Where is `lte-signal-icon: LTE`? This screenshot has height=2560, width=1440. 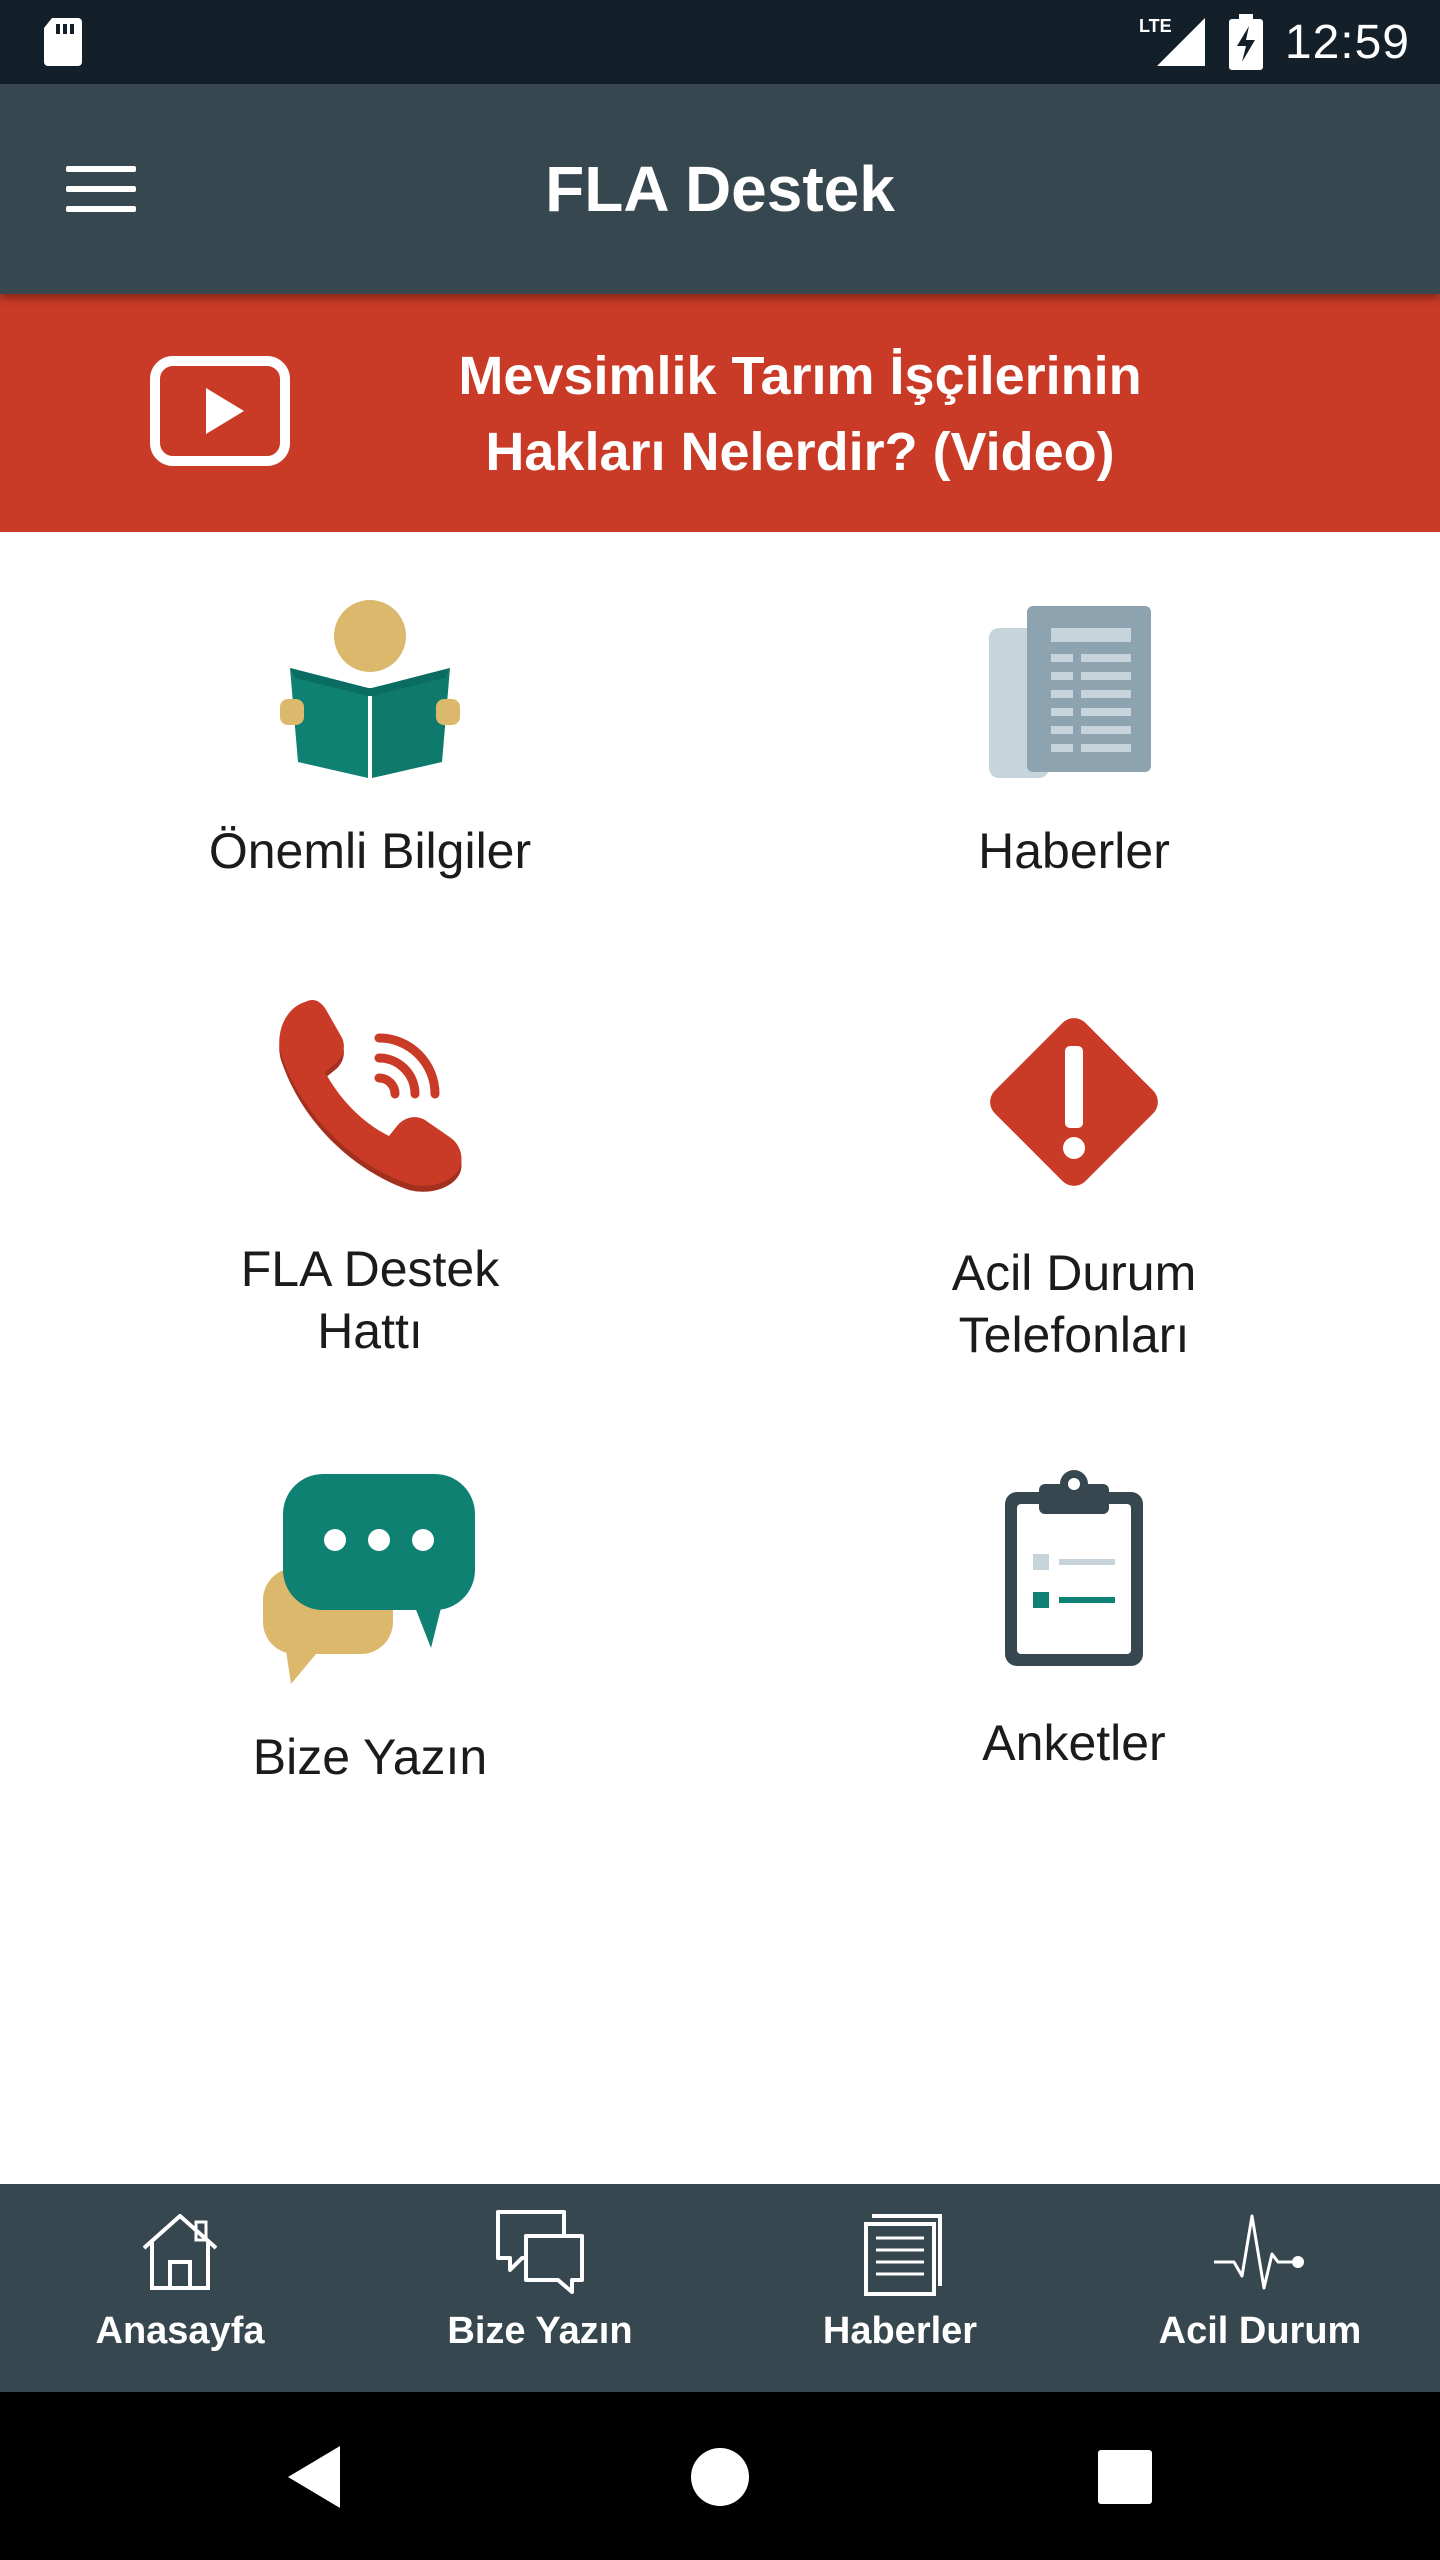 lte-signal-icon: LTE is located at coordinates (1172, 41).